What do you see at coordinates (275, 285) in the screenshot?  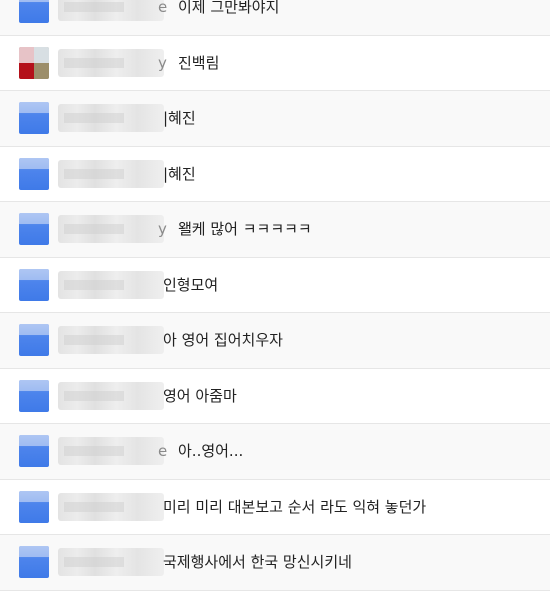 I see `list-item: 인형모여` at bounding box center [275, 285].